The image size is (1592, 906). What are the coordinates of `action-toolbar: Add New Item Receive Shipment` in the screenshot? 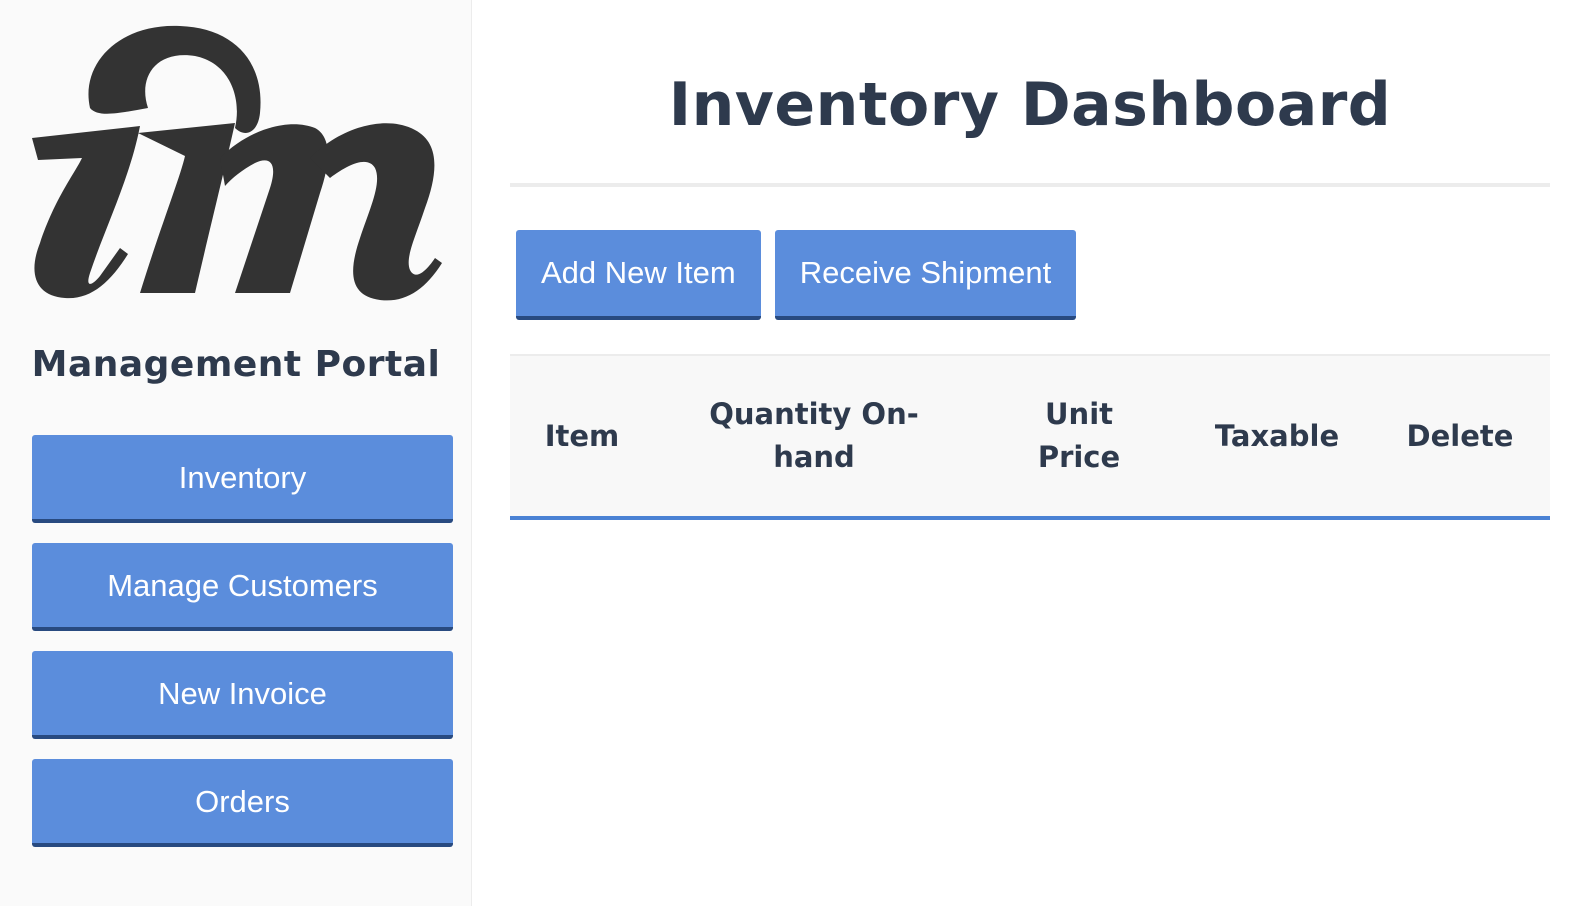 It's located at (796, 275).